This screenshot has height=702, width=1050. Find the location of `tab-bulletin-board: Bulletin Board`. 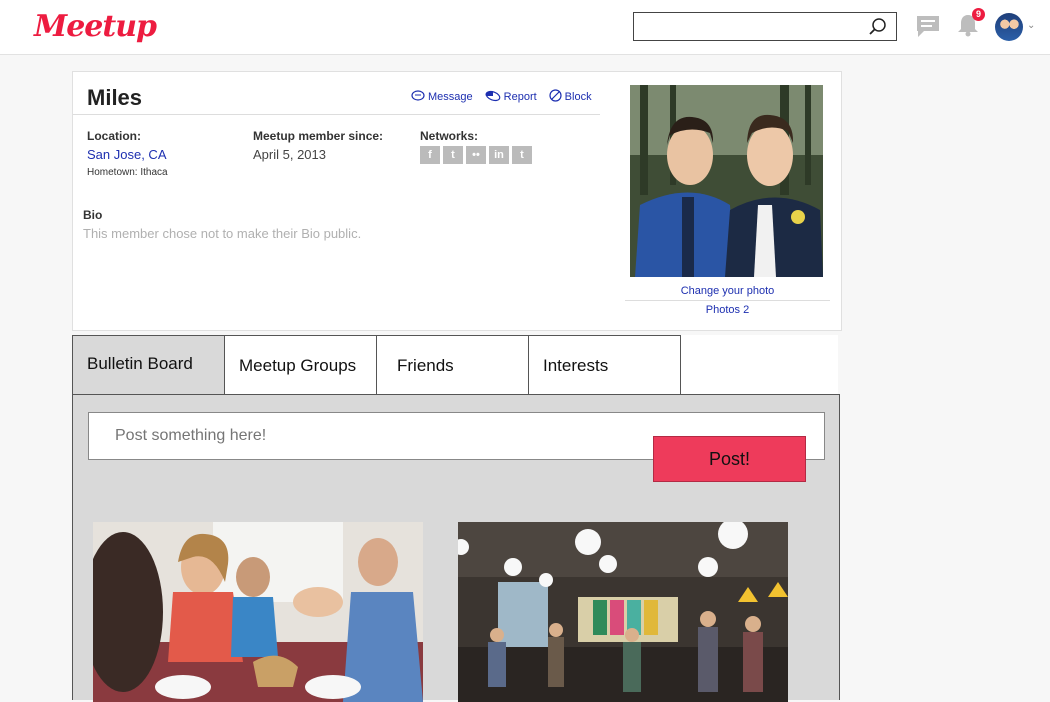

tab-bulletin-board: Bulletin Board is located at coordinates (148, 365).